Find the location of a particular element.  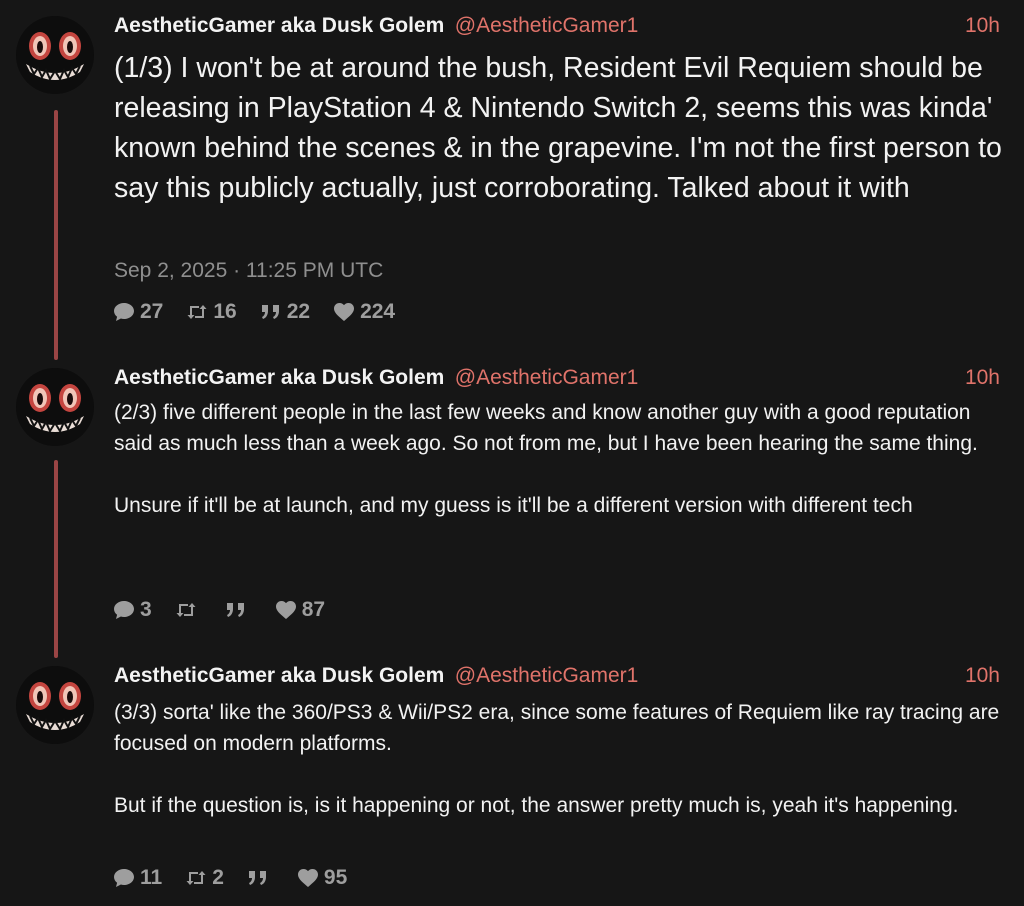

tweet-stats: 3 87 is located at coordinates (229, 610).